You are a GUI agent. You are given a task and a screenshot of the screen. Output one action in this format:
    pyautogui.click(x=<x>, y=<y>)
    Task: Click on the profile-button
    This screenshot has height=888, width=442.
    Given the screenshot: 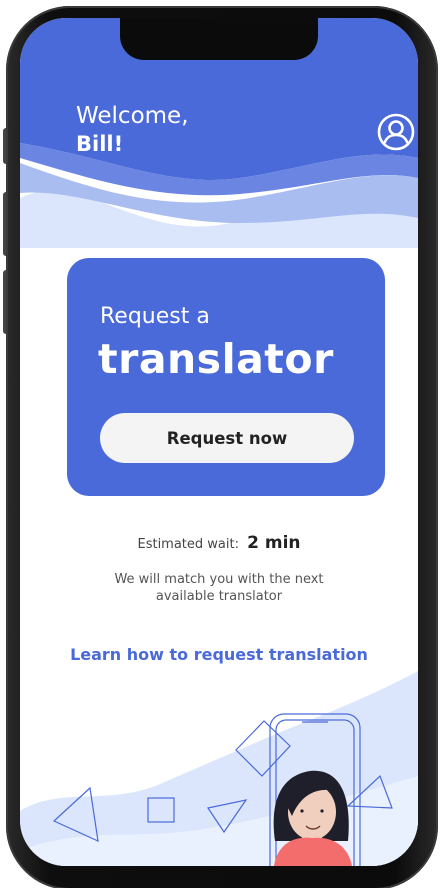 What is the action you would take?
    pyautogui.click(x=396, y=132)
    